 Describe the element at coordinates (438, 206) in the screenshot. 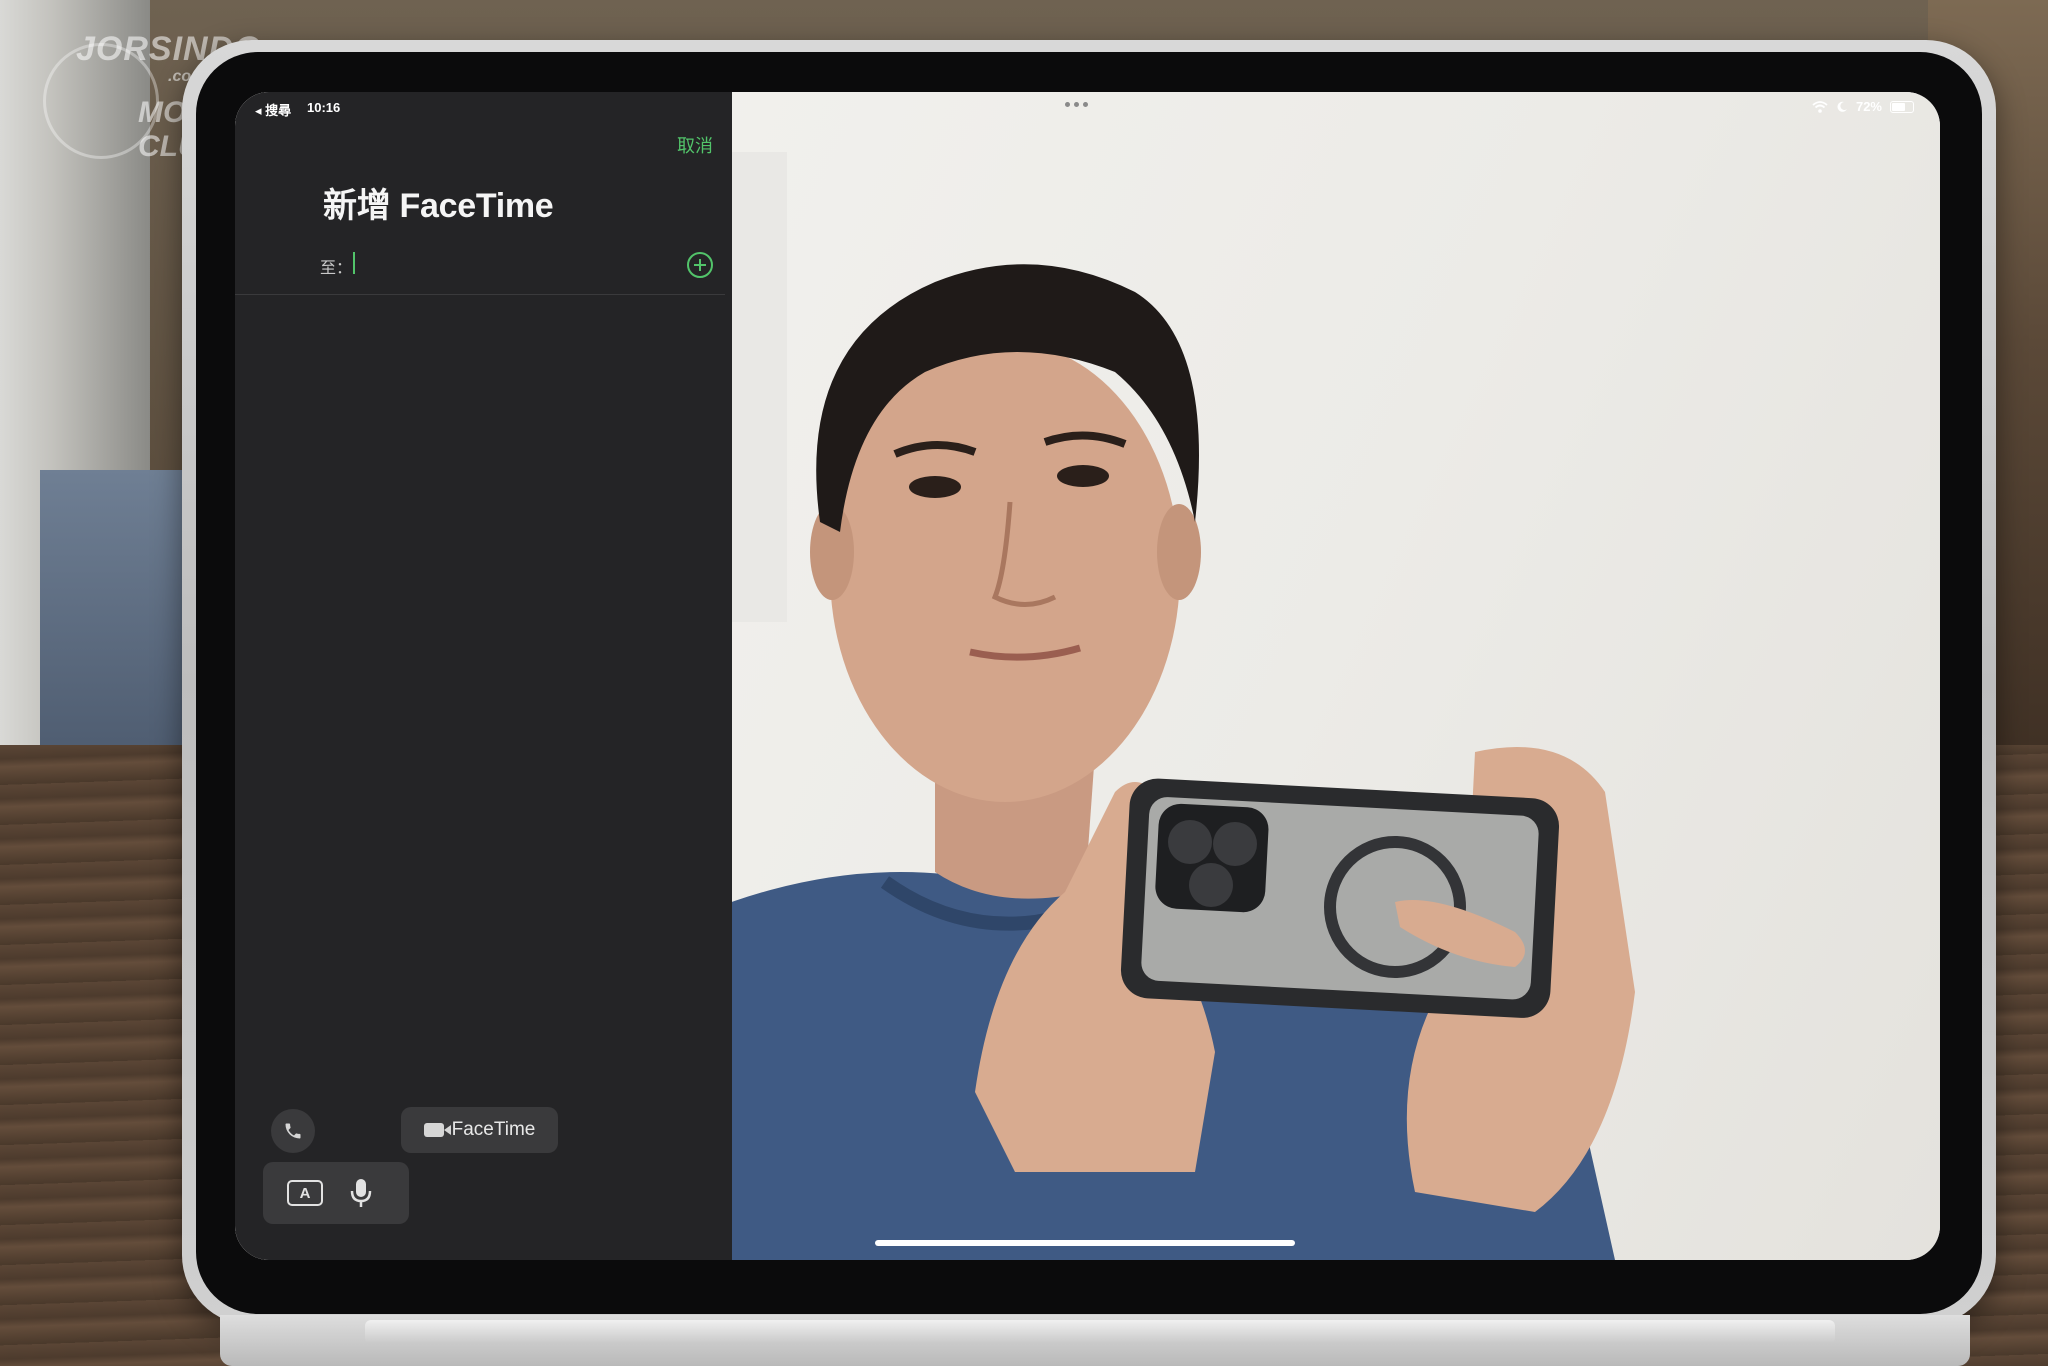

I see `page-title: 新增 FaceTime` at that location.